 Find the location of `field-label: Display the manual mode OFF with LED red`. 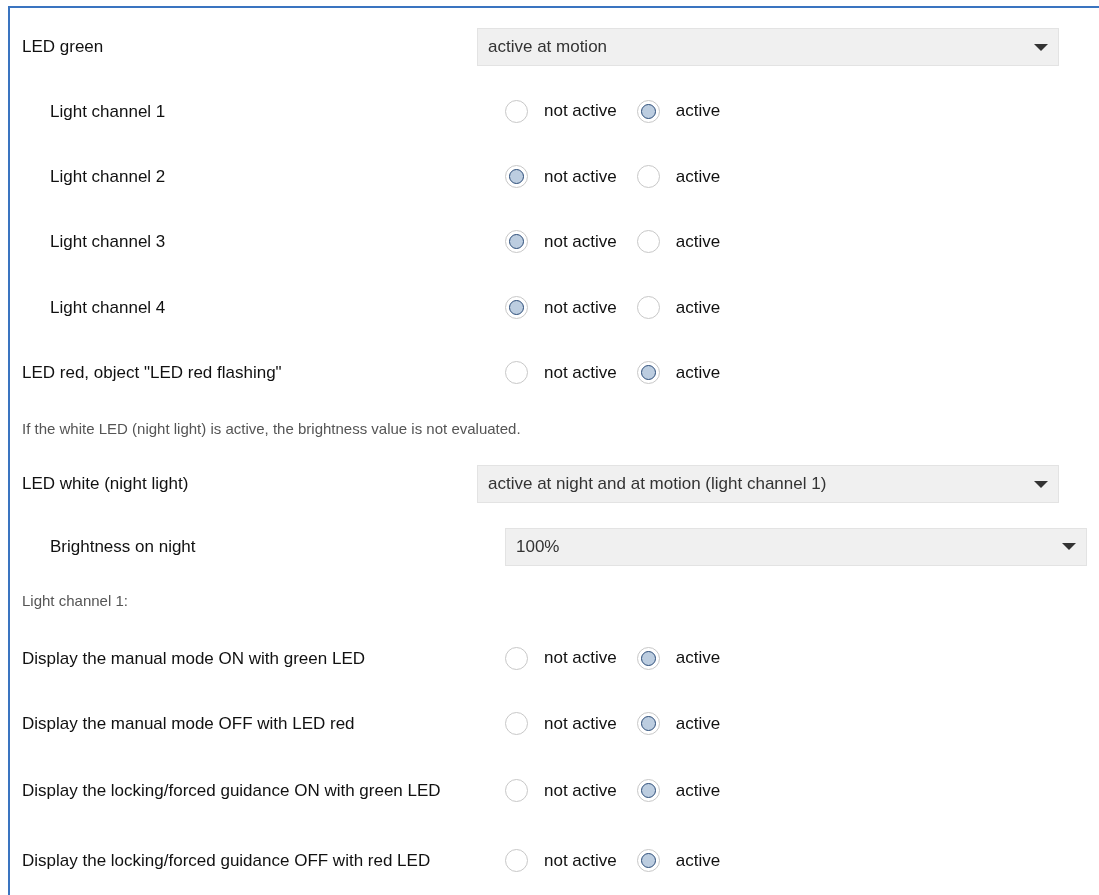

field-label: Display the manual mode OFF with LED red is located at coordinates (189, 724).